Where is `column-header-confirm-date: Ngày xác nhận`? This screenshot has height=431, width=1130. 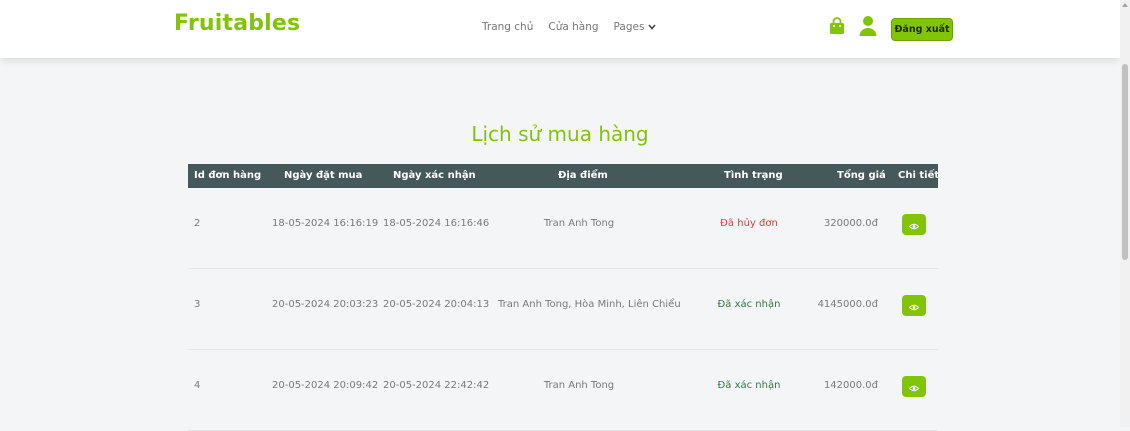 column-header-confirm-date: Ngày xác nhận is located at coordinates (434, 175).